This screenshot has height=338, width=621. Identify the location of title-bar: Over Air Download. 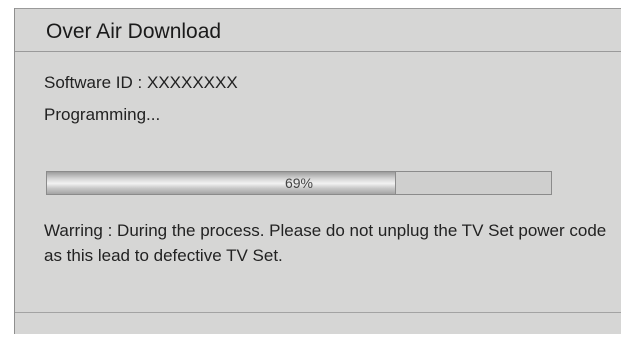
(318, 30).